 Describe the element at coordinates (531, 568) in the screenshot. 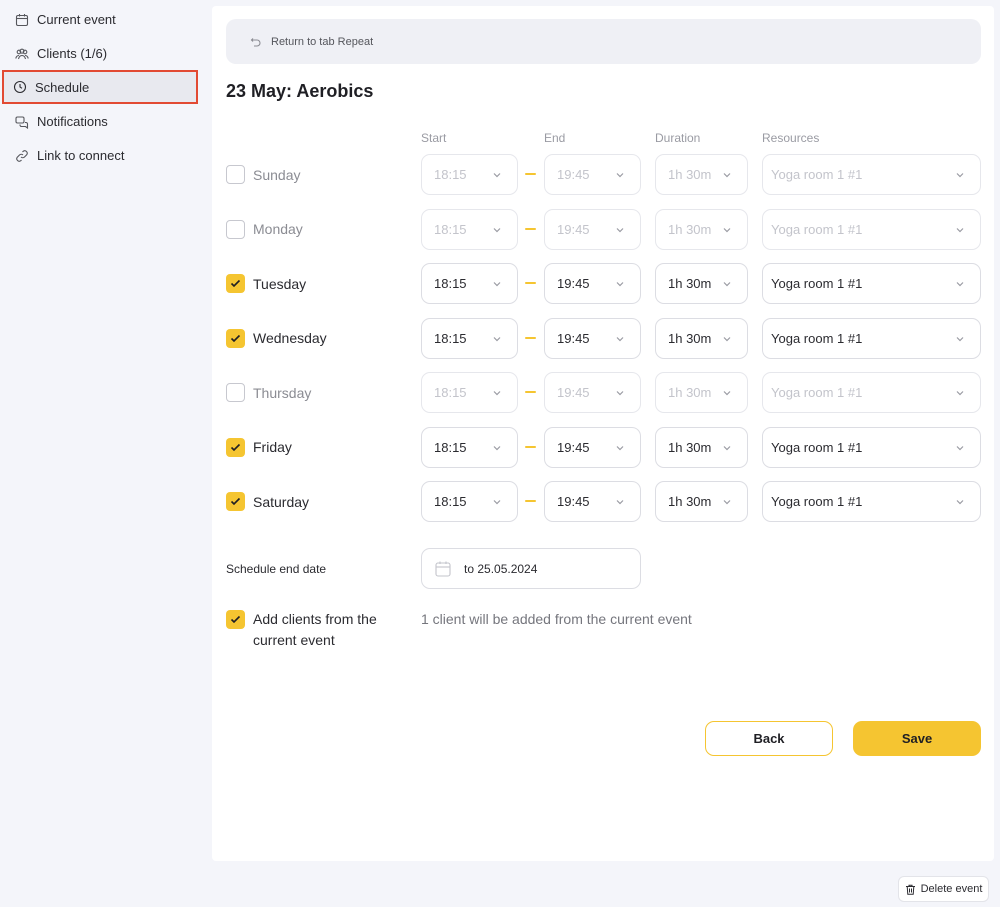

I see `schedule-end-date-field: to 25.05.2024` at that location.